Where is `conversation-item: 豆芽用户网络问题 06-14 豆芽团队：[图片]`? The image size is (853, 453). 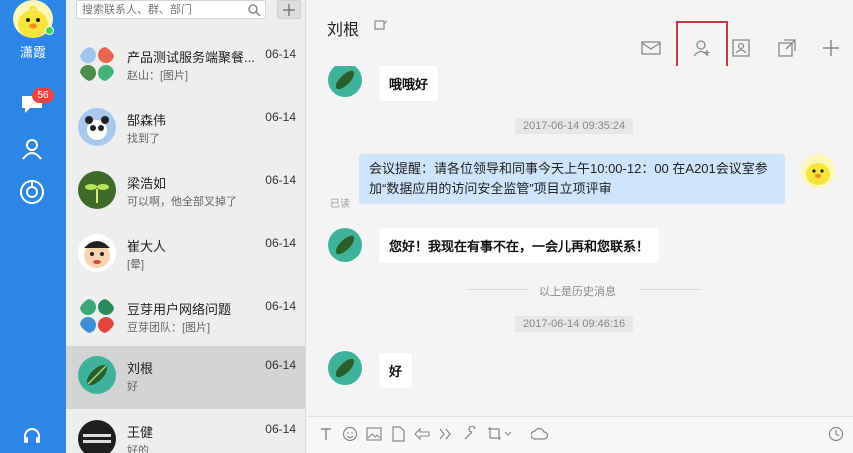 conversation-item: 豆芽用户网络问题 06-14 豆芽团队：[图片] is located at coordinates (186, 318).